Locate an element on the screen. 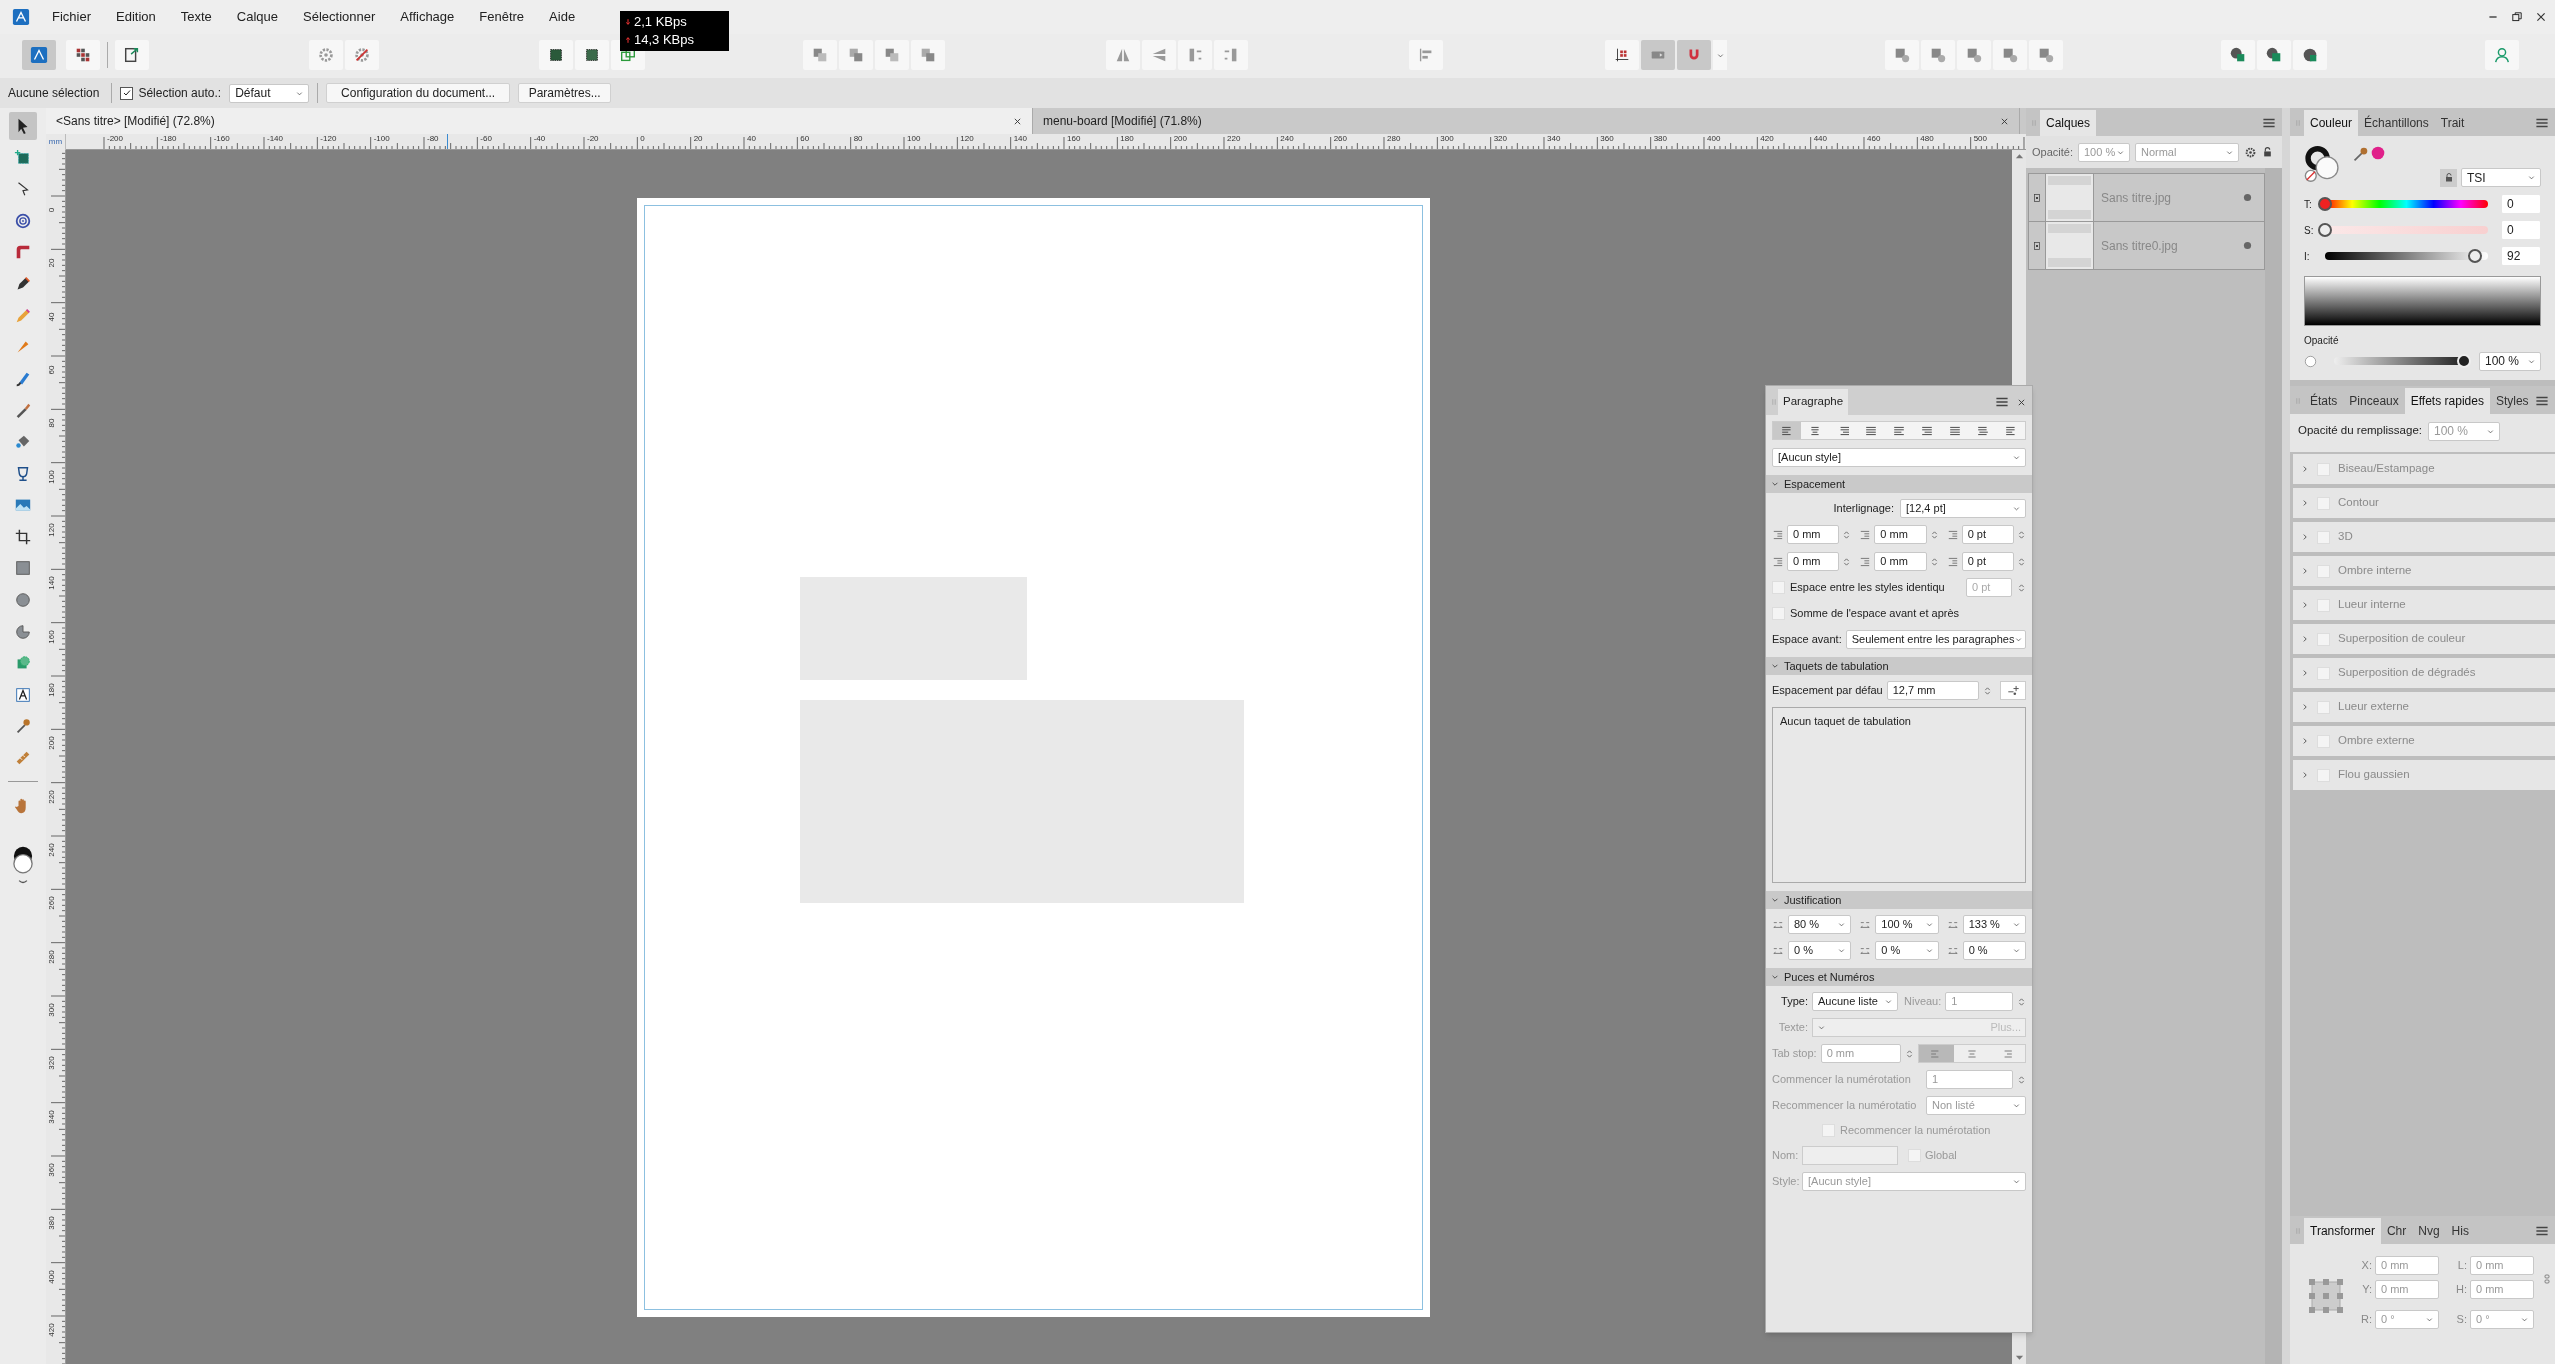  field-label: Recommencer la numérotatio is located at coordinates (1845, 1106).